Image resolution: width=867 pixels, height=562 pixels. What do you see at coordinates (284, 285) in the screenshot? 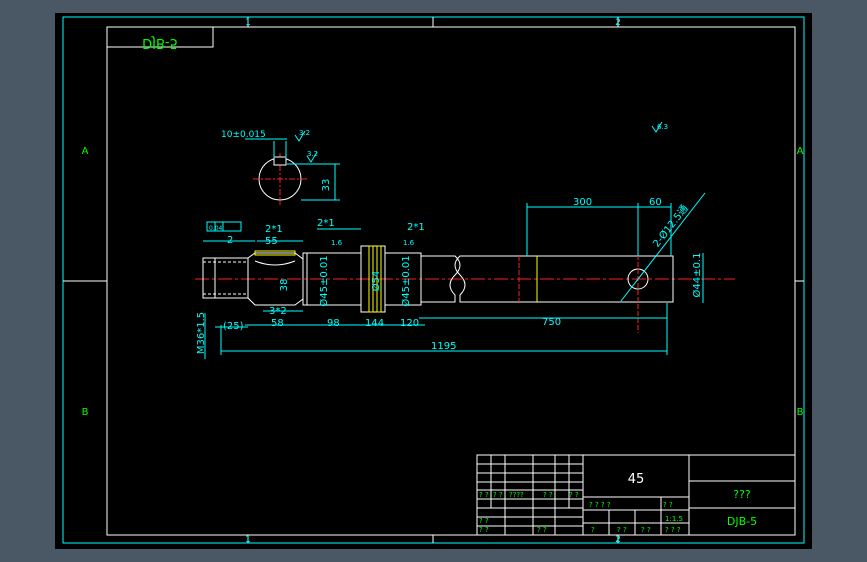
I see `dim-dia-38: 38` at bounding box center [284, 285].